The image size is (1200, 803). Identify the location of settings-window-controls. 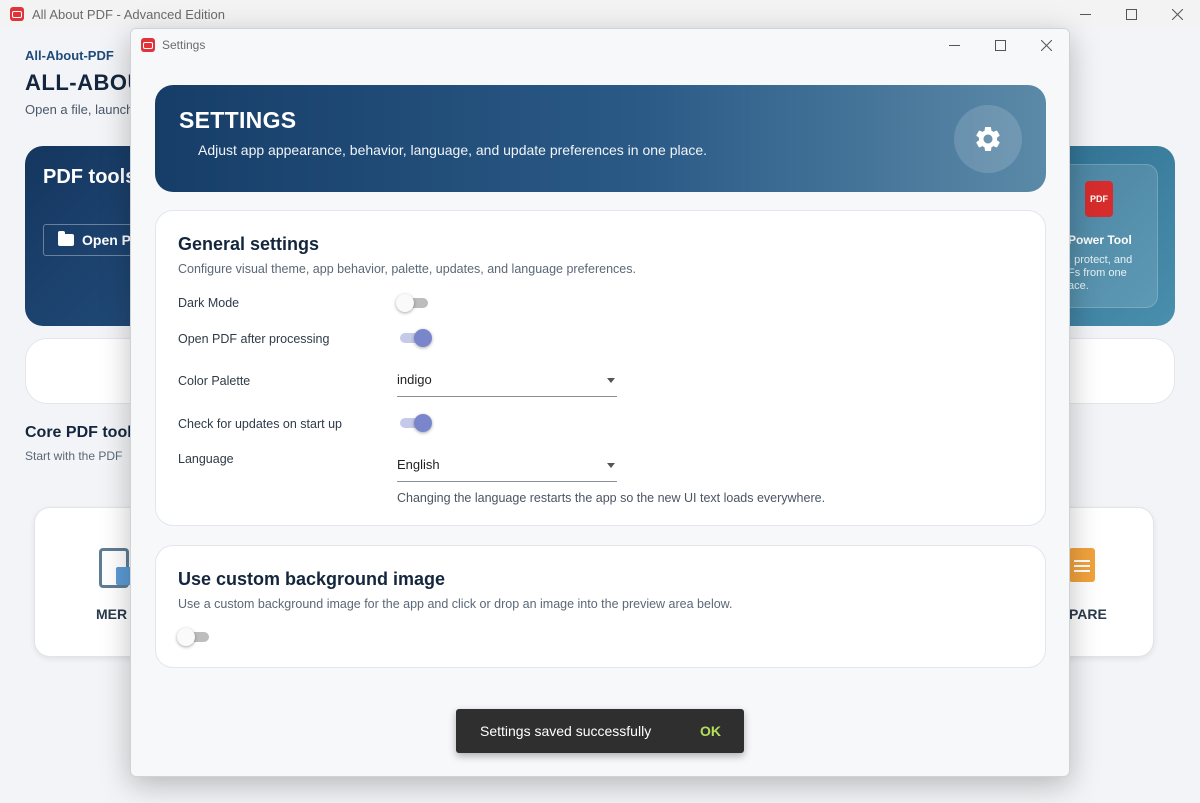
(1000, 45).